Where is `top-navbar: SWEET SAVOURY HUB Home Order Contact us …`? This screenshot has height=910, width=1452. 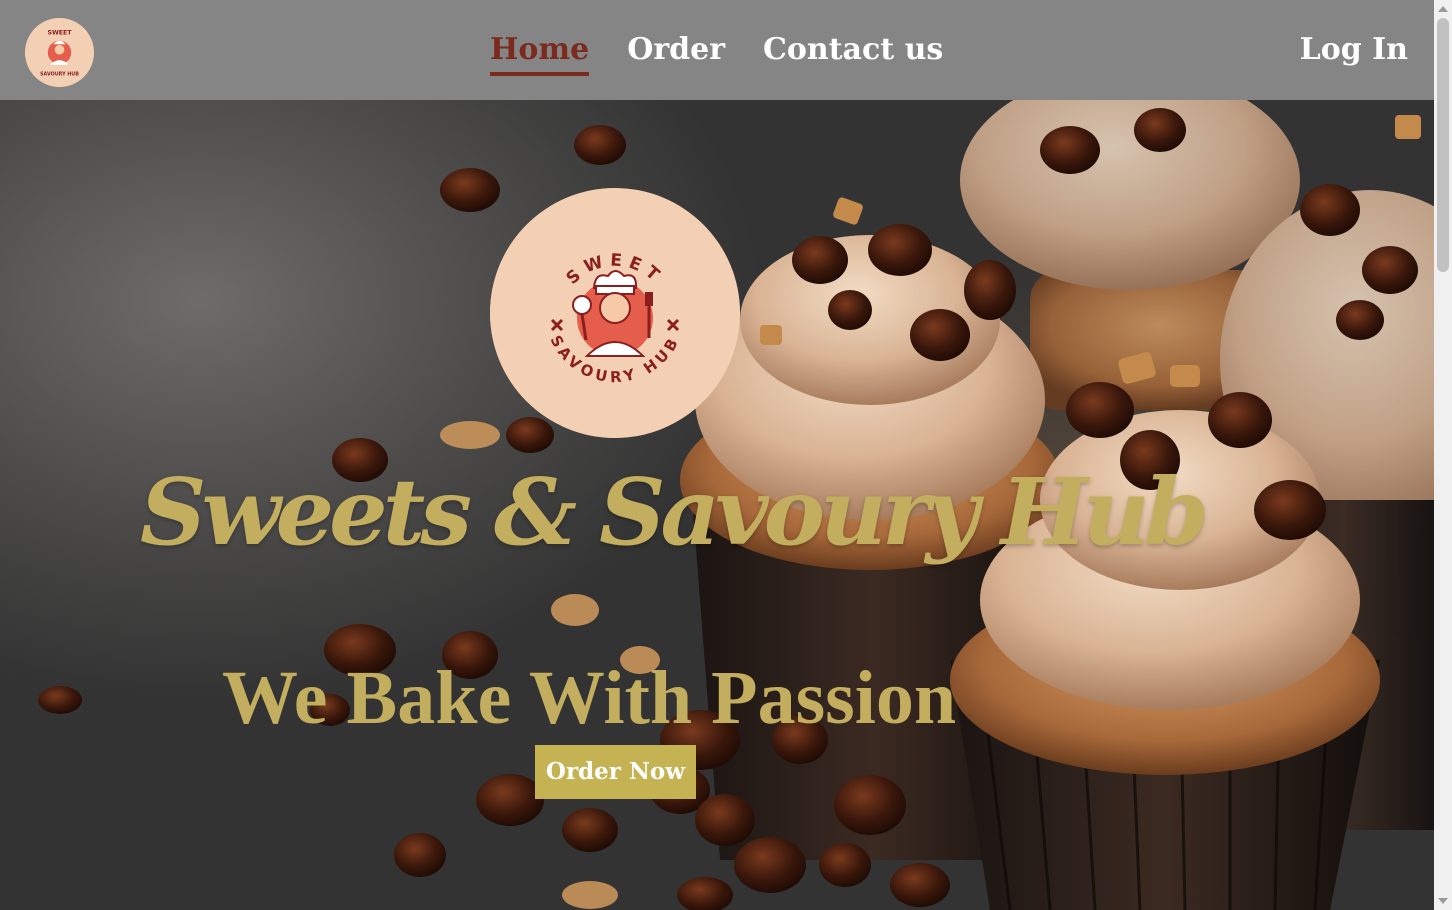 top-navbar: SWEET SAVOURY HUB Home Order Contact us … is located at coordinates (717, 50).